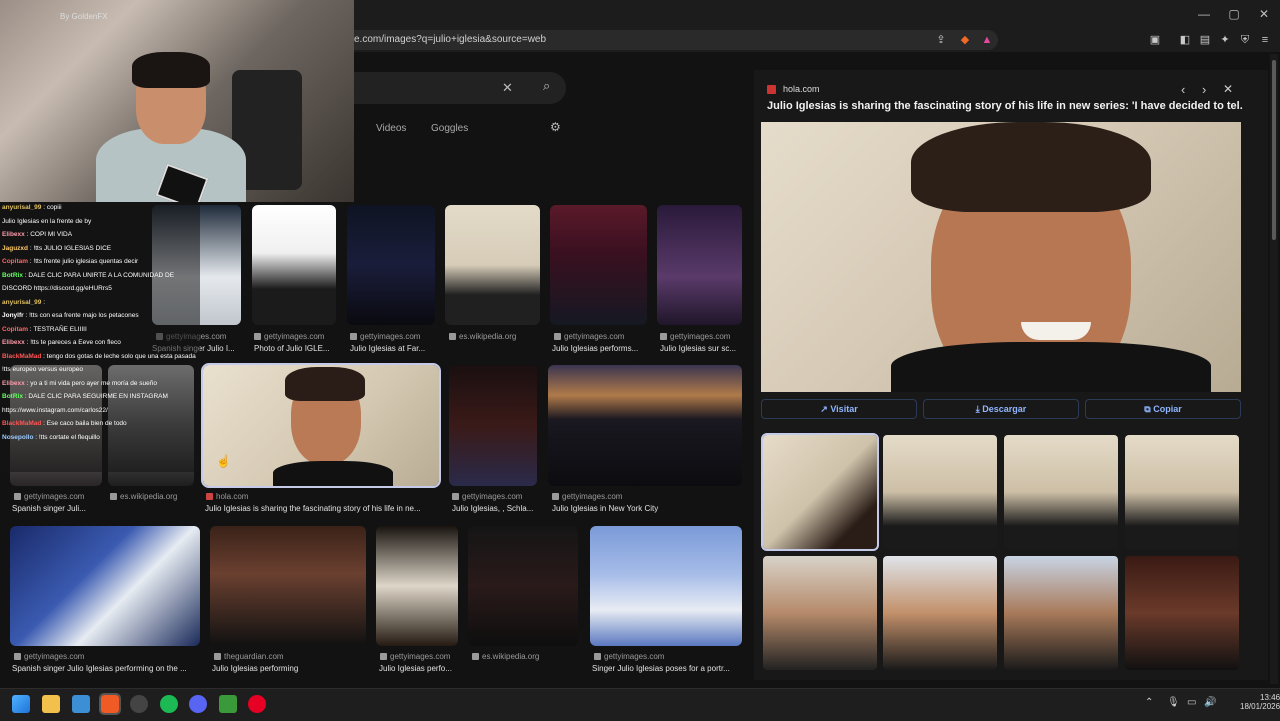  I want to click on chat-username: Copitam, so click(15, 261).